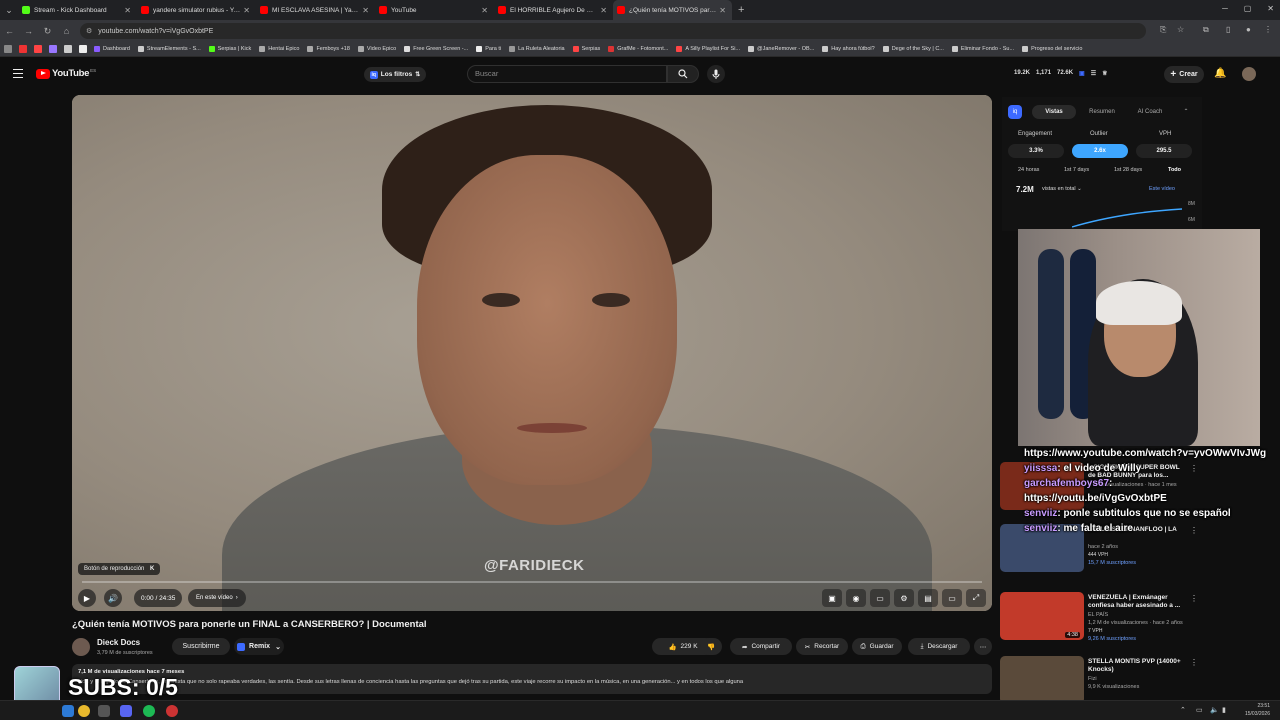 The image size is (1280, 720). What do you see at coordinates (1028, 170) in the screenshot?
I see `period-24h: 24 horas` at bounding box center [1028, 170].